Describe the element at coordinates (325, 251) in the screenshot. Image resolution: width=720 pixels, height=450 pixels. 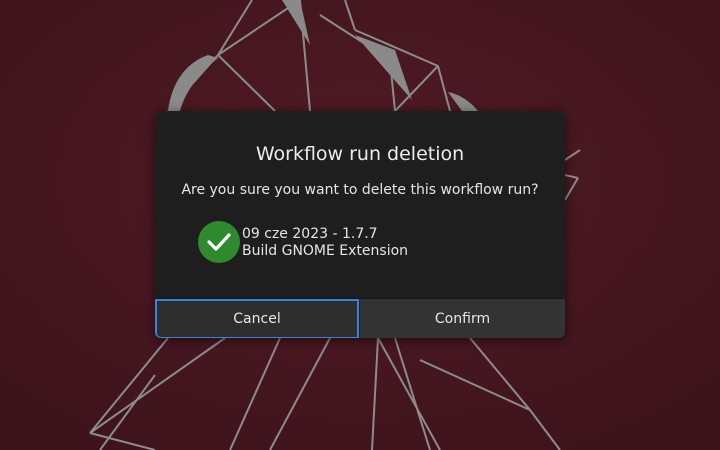
I see `run-workflow-name: Build GNOME Extension` at that location.